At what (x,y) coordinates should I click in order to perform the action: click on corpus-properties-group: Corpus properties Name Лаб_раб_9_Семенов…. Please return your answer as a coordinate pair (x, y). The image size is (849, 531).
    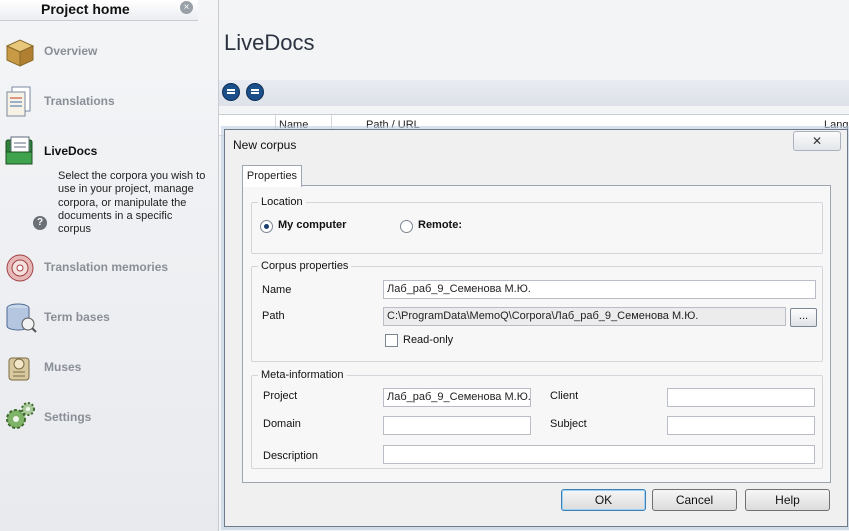
    Looking at the image, I should click on (537, 311).